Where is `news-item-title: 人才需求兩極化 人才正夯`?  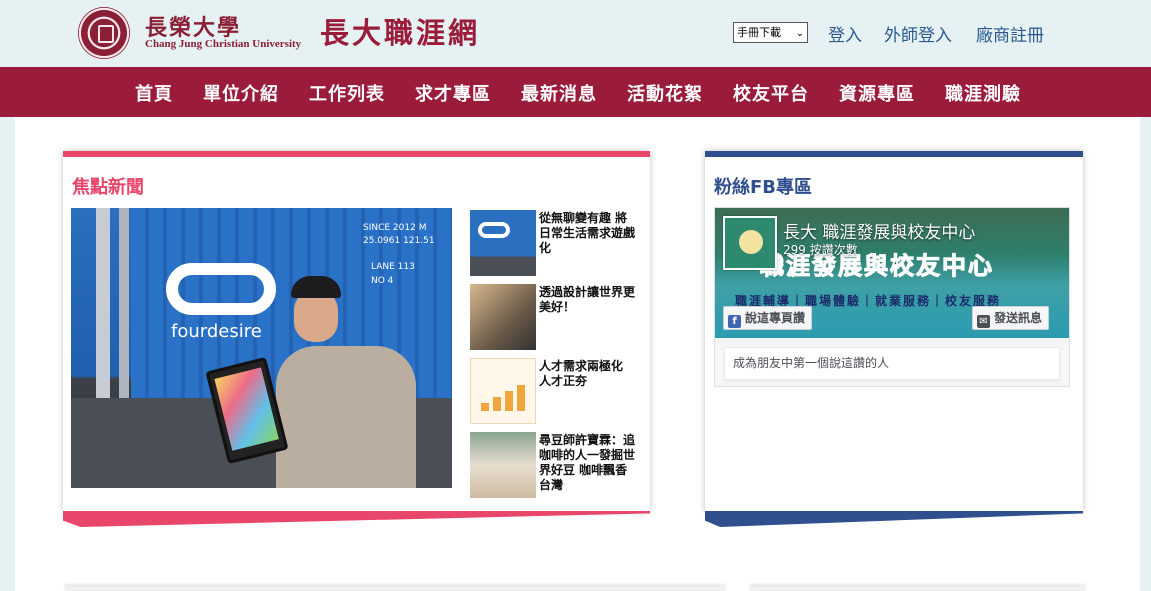 news-item-title: 人才需求兩極化 人才正夯 is located at coordinates (587, 374).